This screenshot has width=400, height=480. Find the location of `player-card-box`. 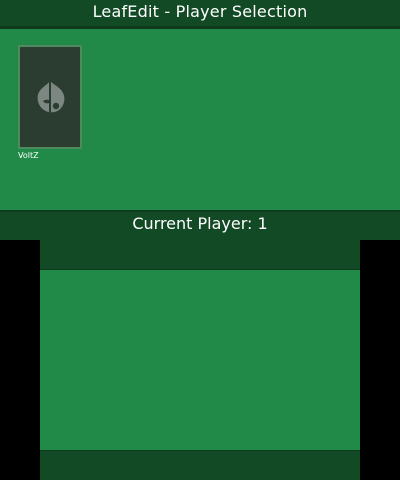

player-card-box is located at coordinates (50, 97).